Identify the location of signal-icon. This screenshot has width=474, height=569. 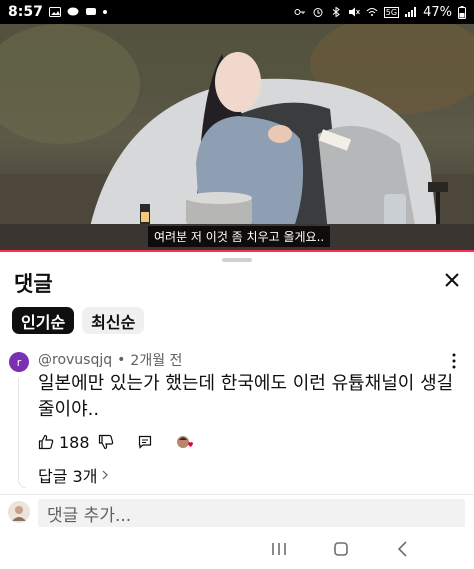
(411, 12).